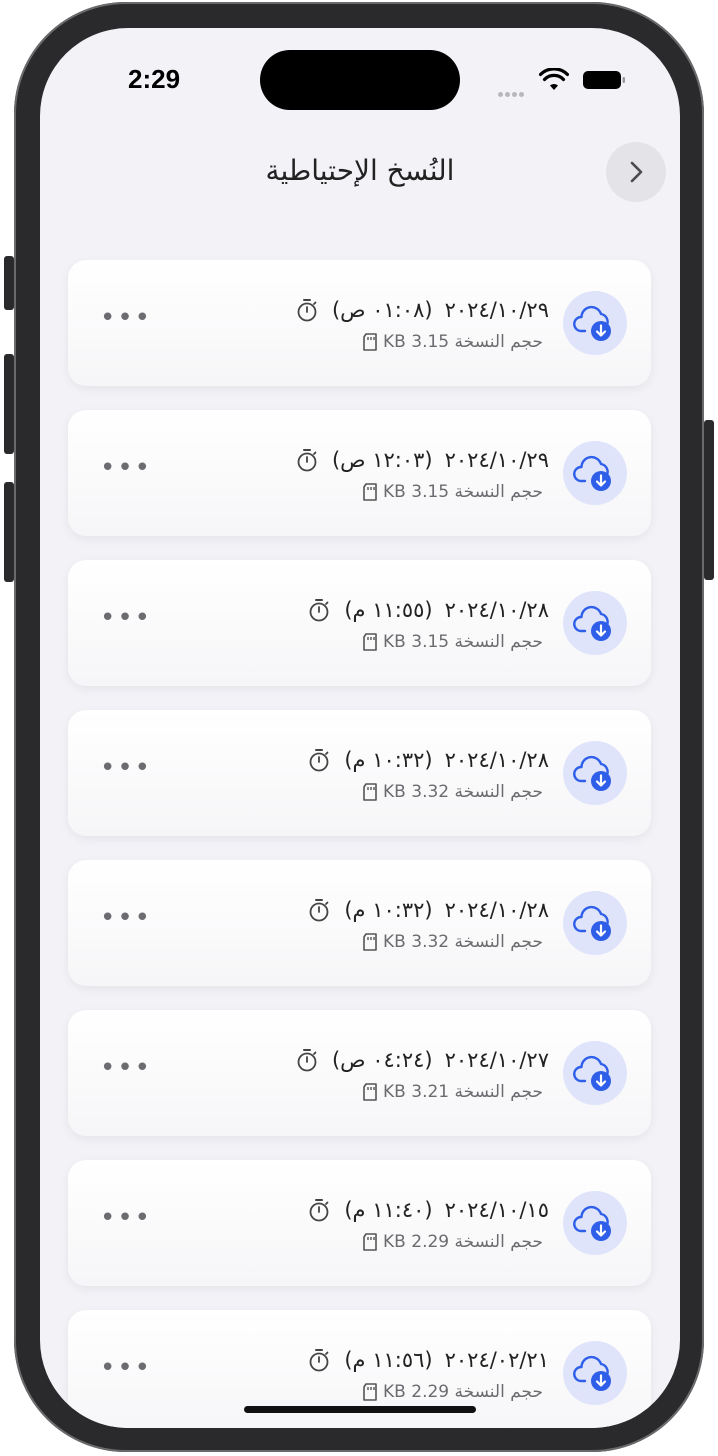 The height and width of the screenshot is (1456, 718). I want to click on backup-datetime: ٢٠٢٤/١٠/١٥ (١١:٤٠ م), so click(428, 1210).